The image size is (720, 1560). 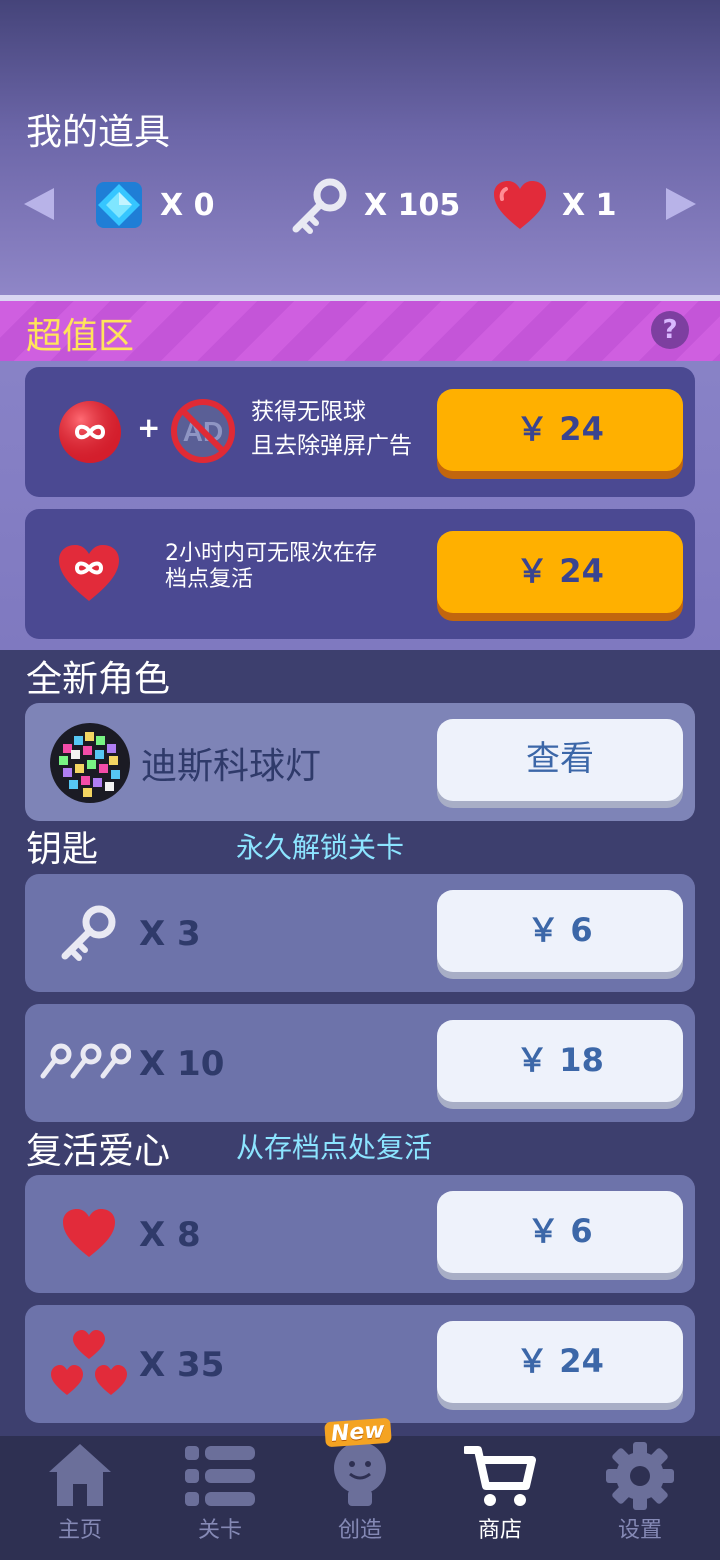 I want to click on buy-unlimited-revive-button: ￥ 24, so click(x=560, y=572).